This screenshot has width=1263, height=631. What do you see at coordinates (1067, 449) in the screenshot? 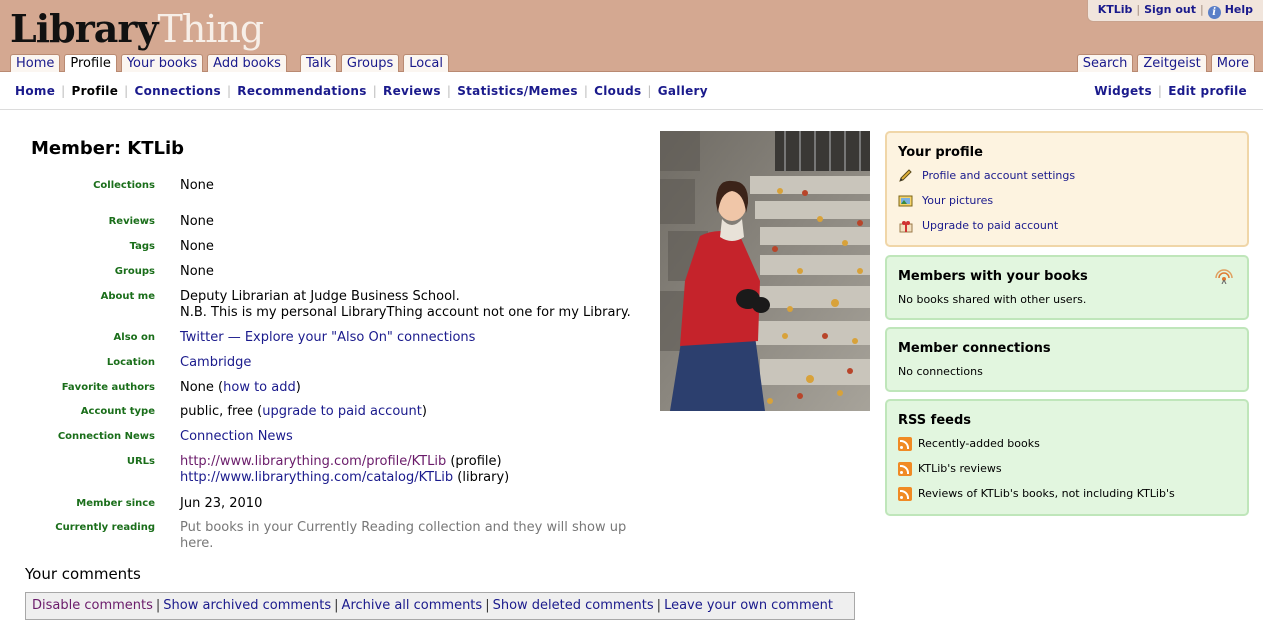
I see `rss-recent-books: Recently-added books` at bounding box center [1067, 449].